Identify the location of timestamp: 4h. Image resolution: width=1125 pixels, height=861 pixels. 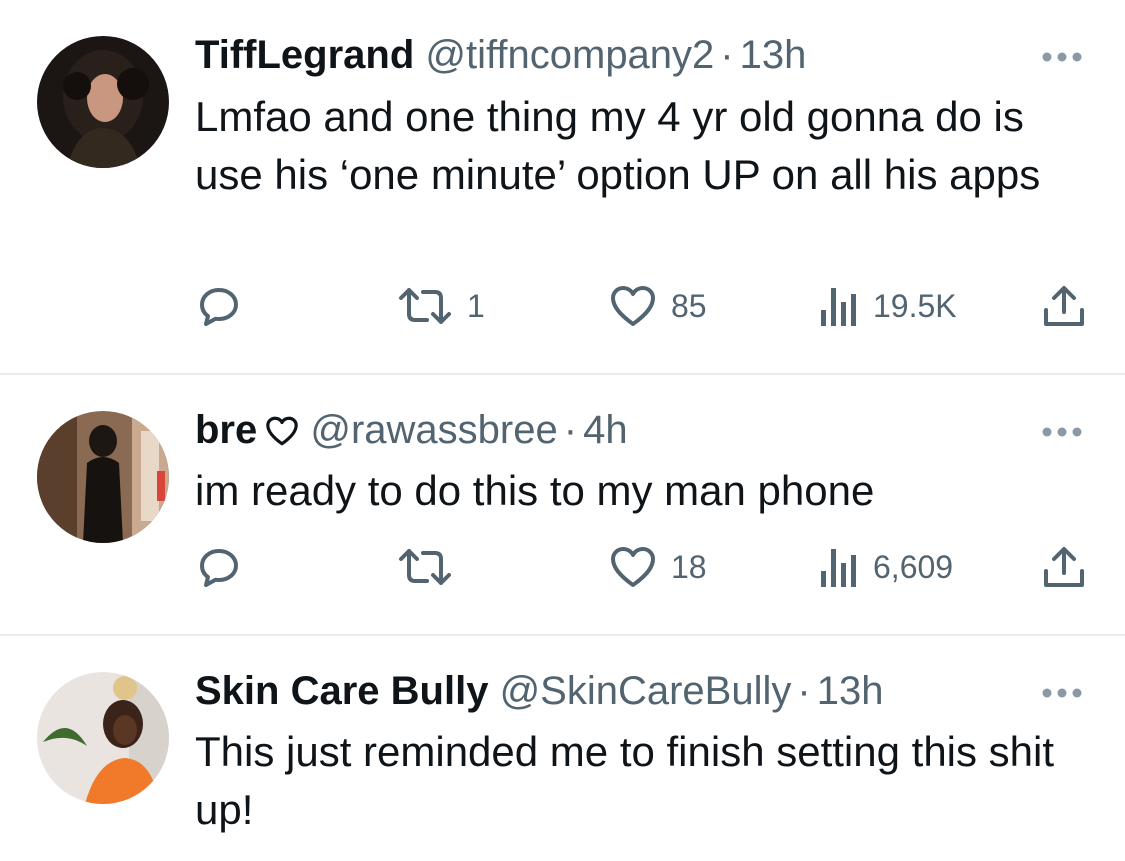
(605, 430).